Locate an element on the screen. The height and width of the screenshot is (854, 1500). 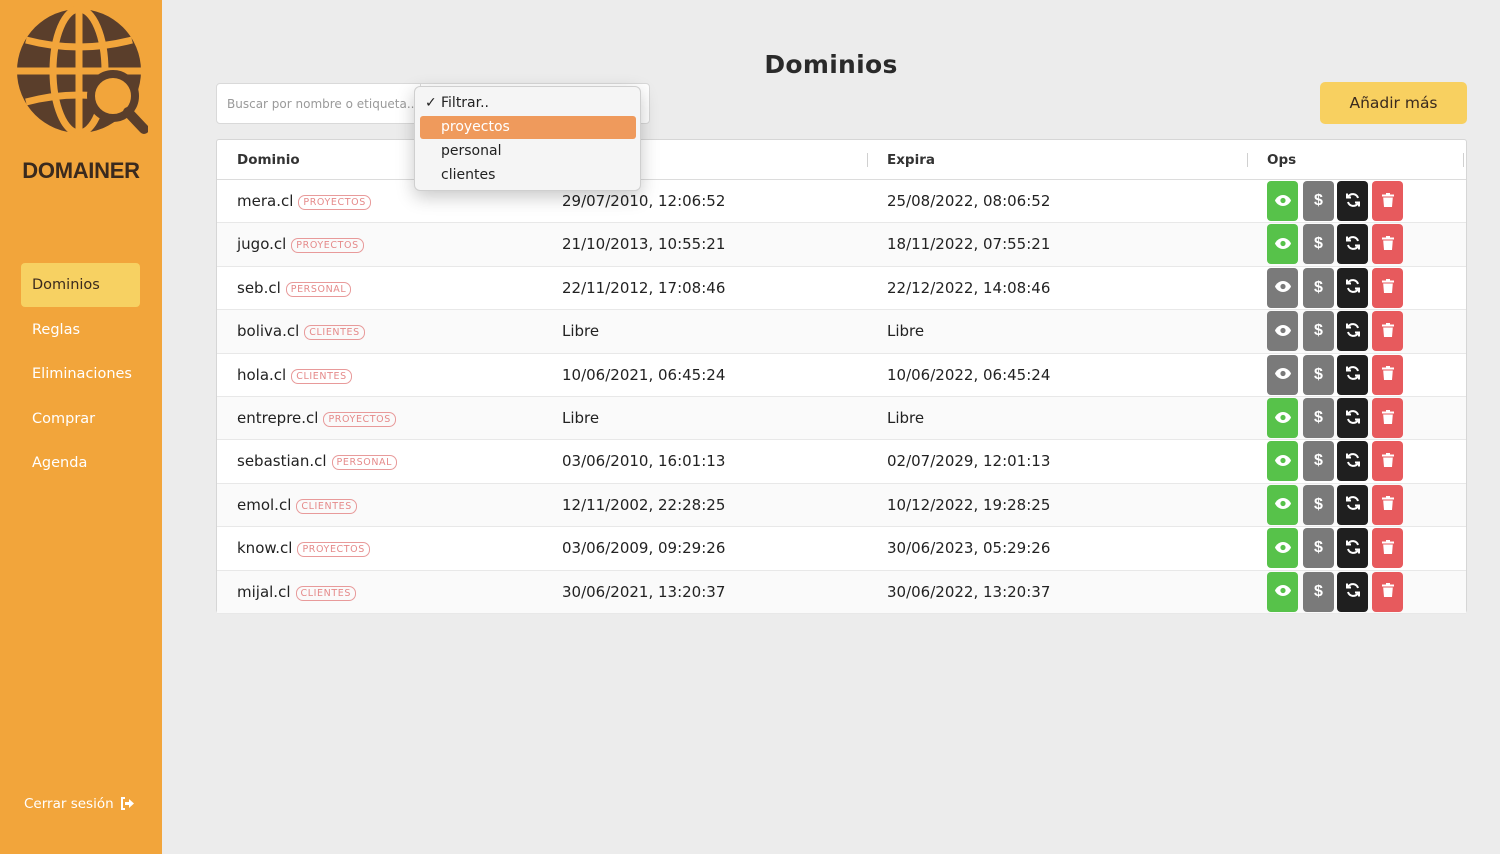
eye-icon is located at coordinates (1282, 591).